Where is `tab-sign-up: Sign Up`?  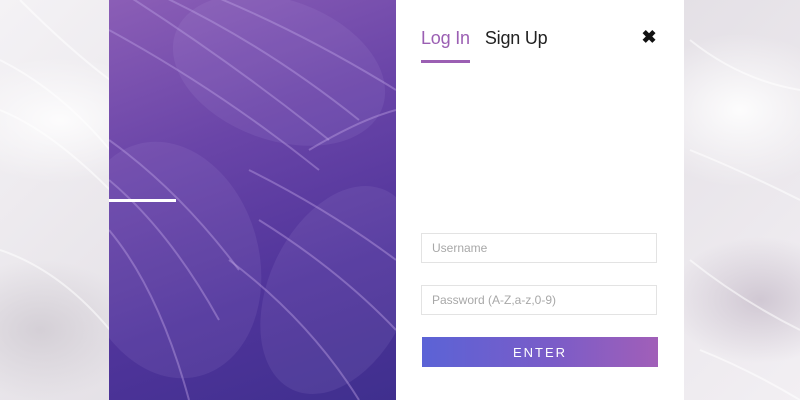 tab-sign-up: Sign Up is located at coordinates (516, 44).